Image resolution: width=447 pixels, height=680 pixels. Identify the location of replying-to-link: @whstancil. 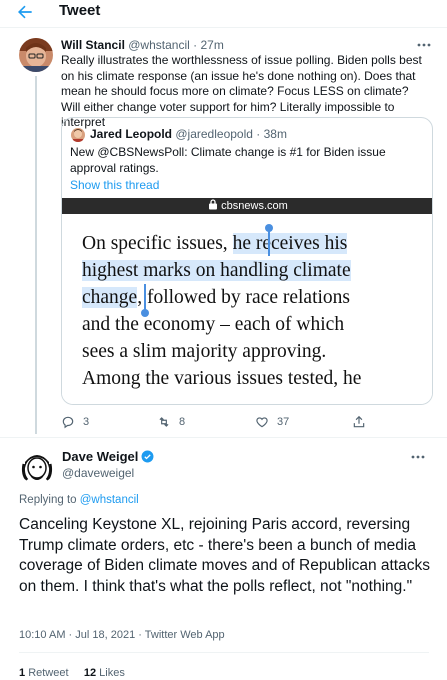
(109, 500).